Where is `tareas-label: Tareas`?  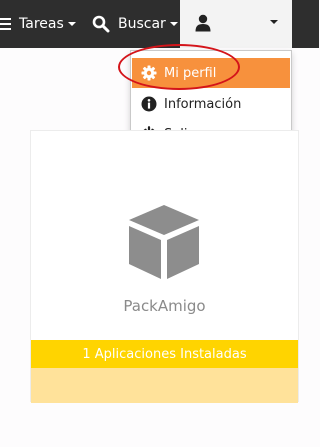
tareas-label: Tareas is located at coordinates (41, 24).